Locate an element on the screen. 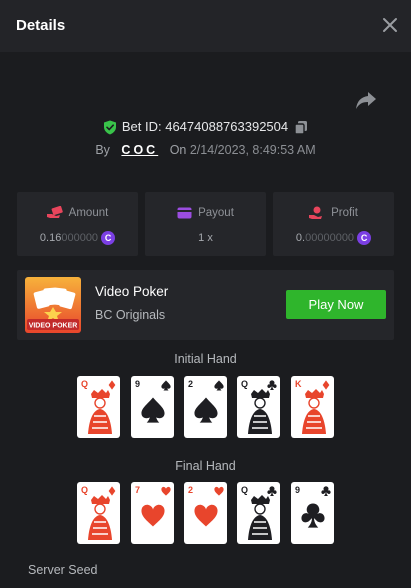 Image resolution: width=411 pixels, height=588 pixels. card-payment-icon is located at coordinates (184, 213).